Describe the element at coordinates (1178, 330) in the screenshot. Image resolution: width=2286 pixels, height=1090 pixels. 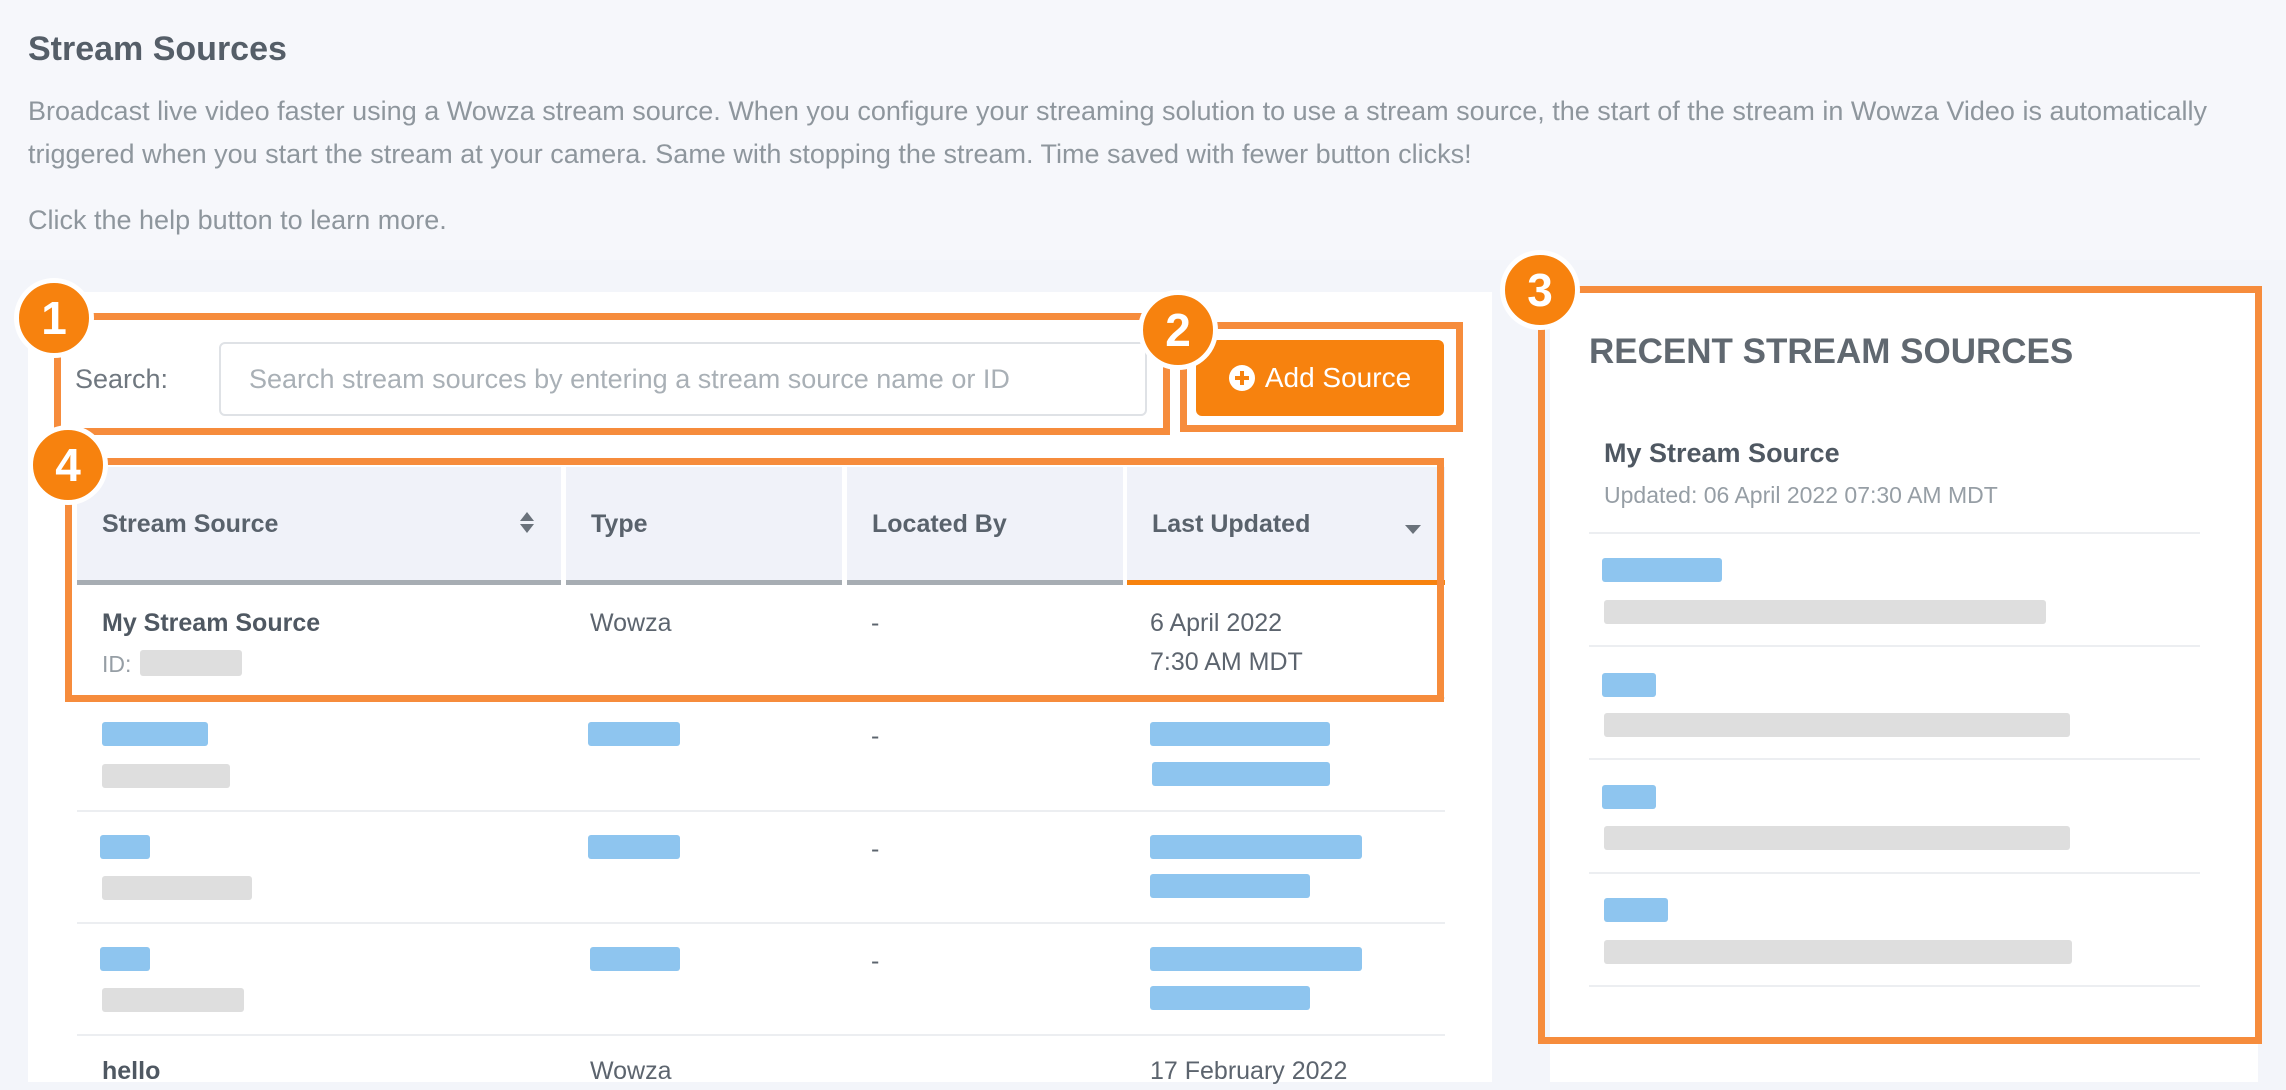
I see `callout-number-2: 2` at that location.